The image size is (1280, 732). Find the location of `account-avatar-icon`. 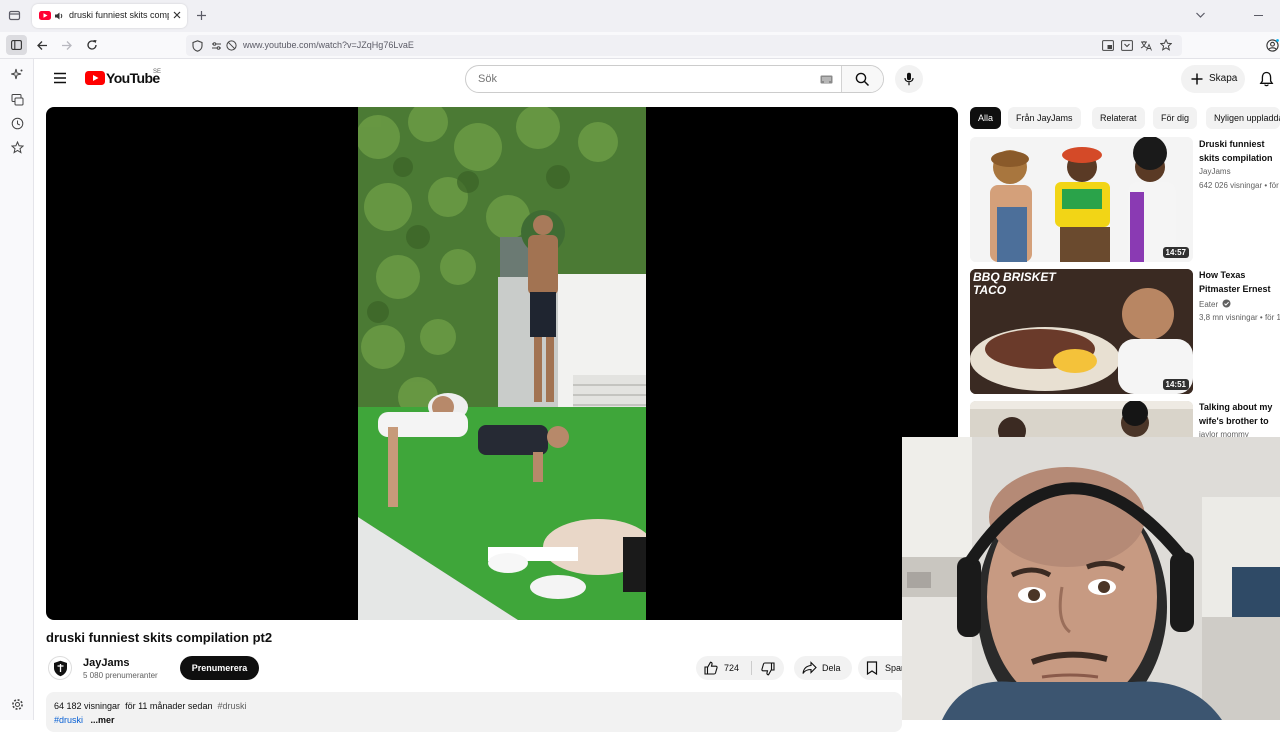

account-avatar-icon is located at coordinates (1272, 45).